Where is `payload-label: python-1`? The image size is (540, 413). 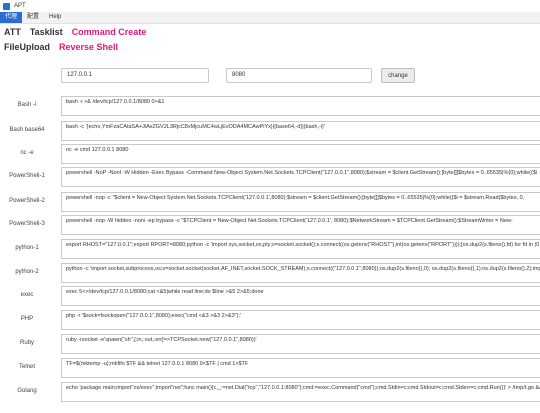 payload-label: python-1 is located at coordinates (27, 248).